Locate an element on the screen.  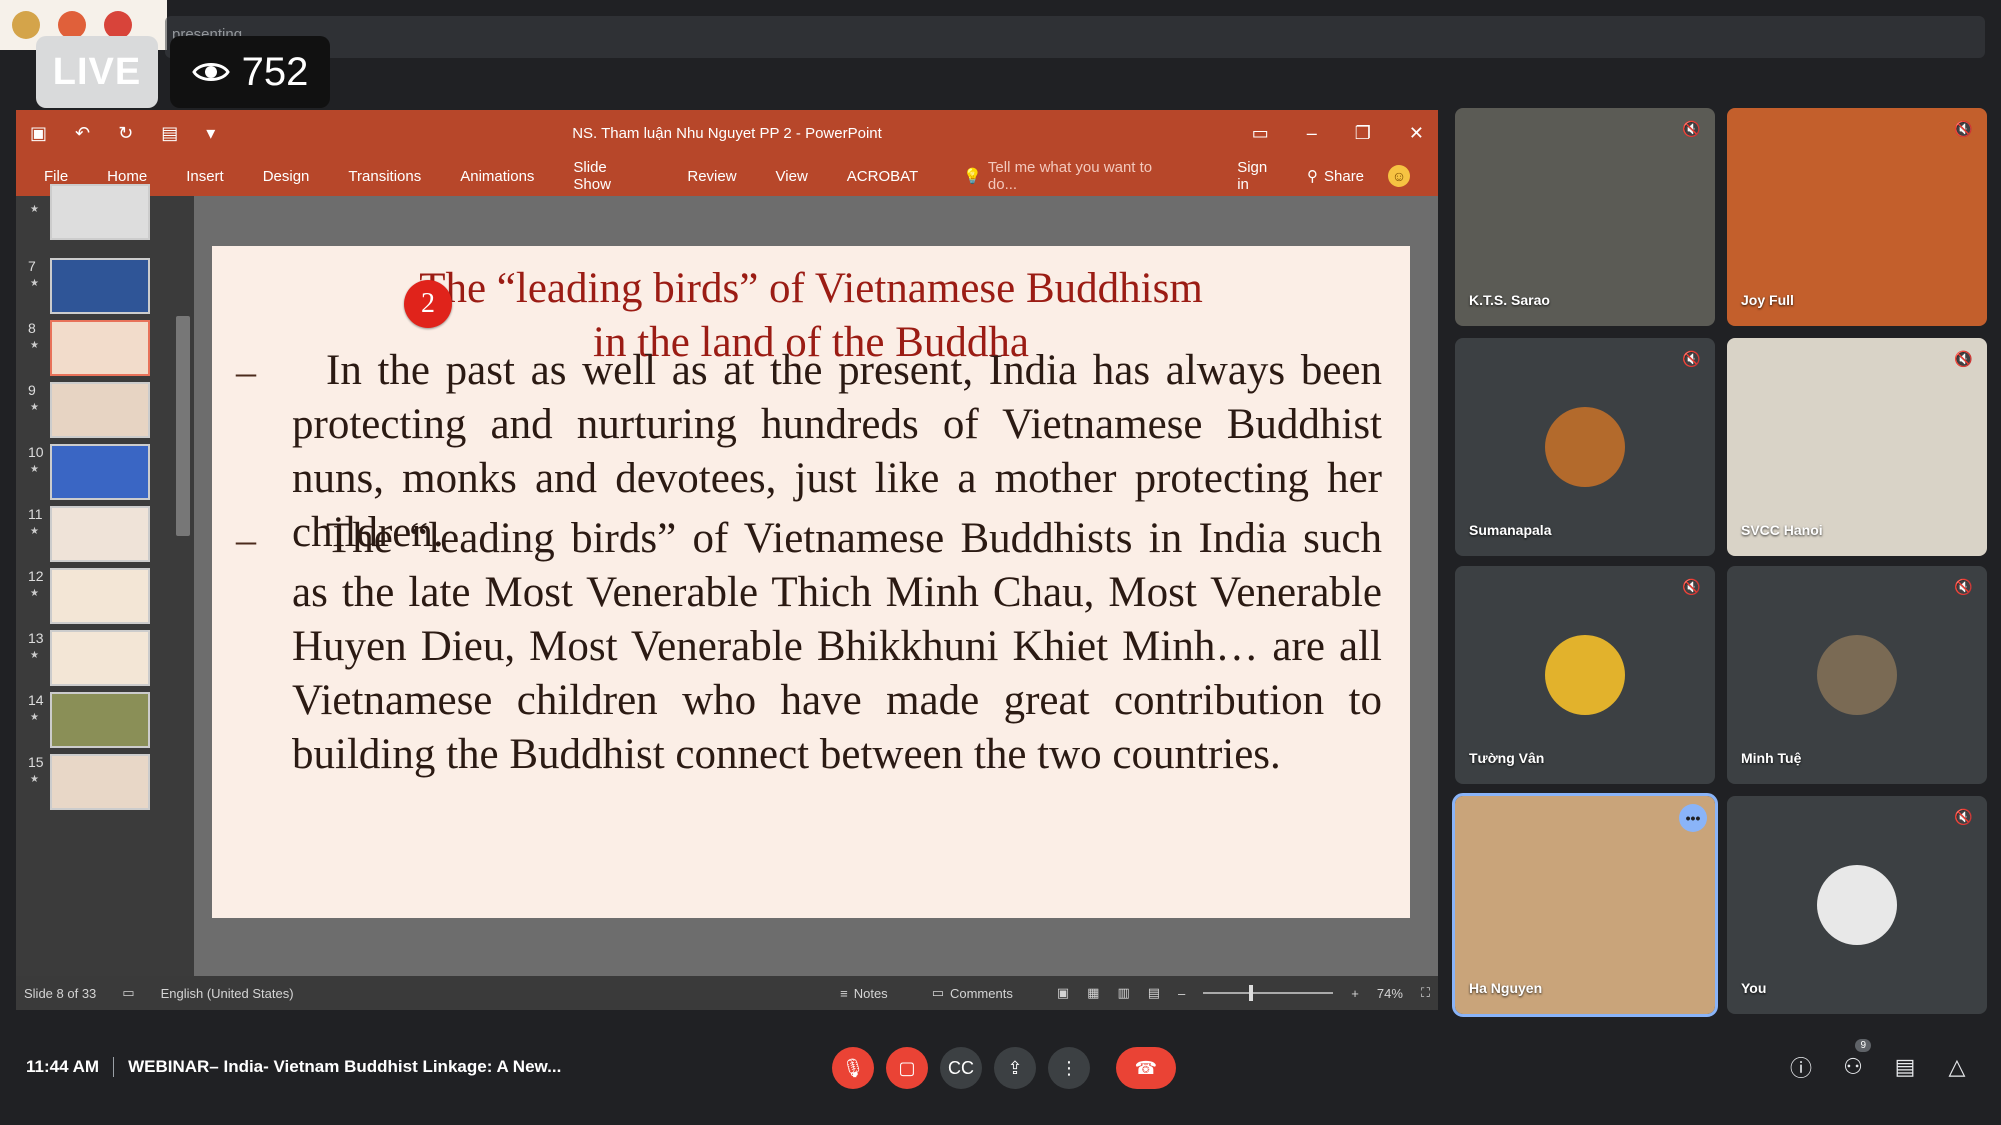
redo-icon: ↻ is located at coordinates (125, 133).